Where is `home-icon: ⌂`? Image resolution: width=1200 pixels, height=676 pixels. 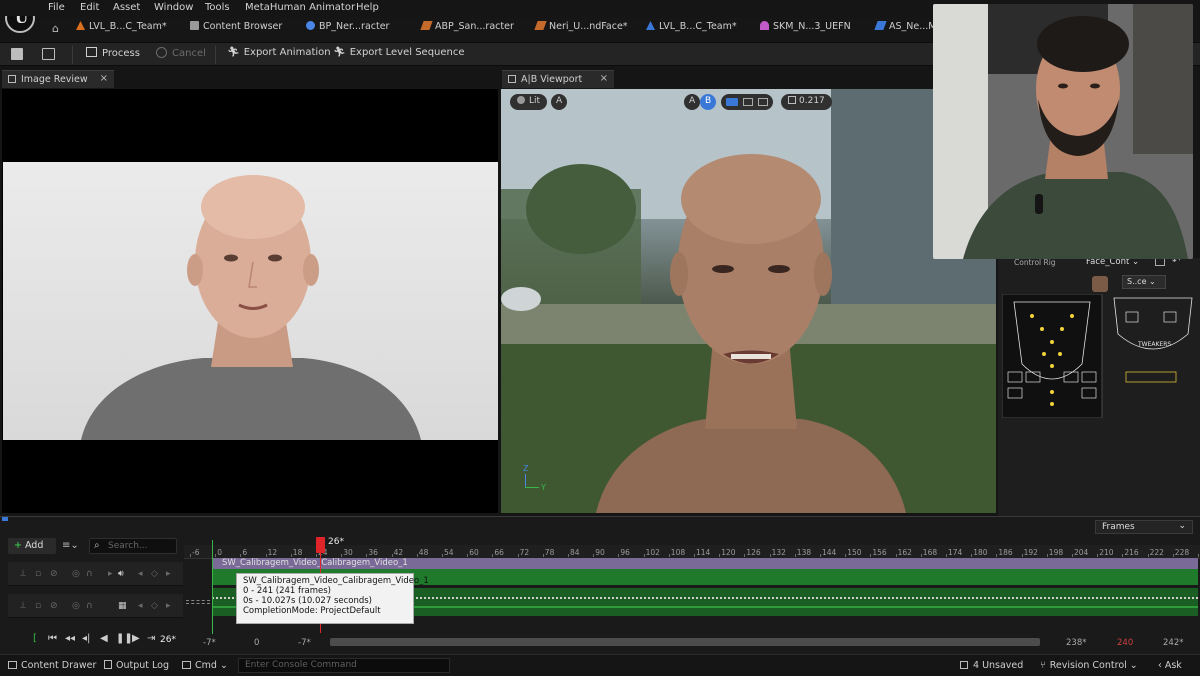
home-icon: ⌂ is located at coordinates (55, 28).